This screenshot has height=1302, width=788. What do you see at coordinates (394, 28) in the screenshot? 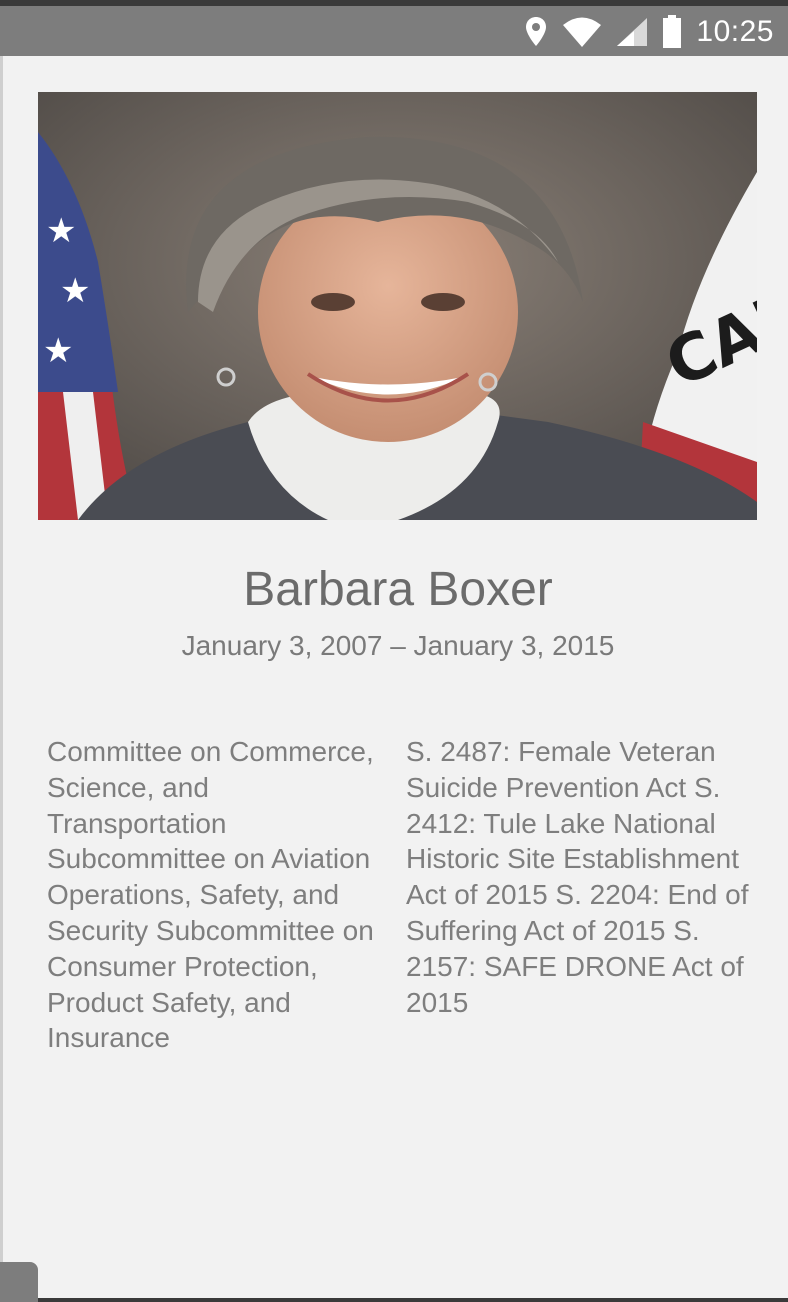
I see `status-bar: 10:25` at bounding box center [394, 28].